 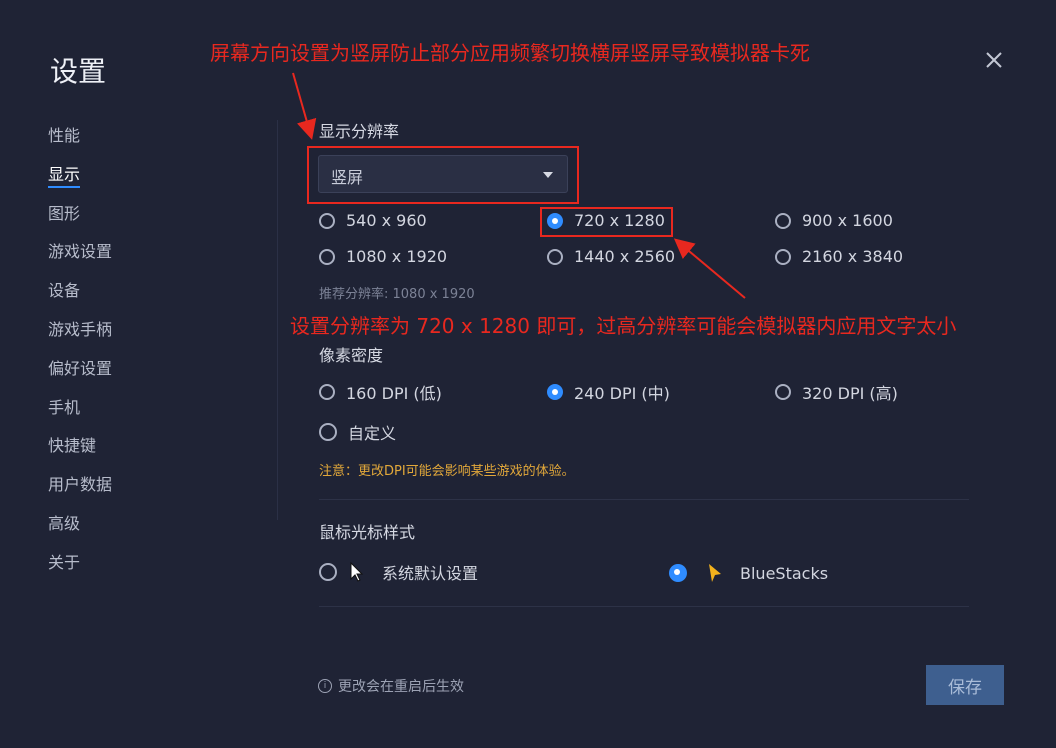 I want to click on annotation-arrow-top, so click(x=304, y=106).